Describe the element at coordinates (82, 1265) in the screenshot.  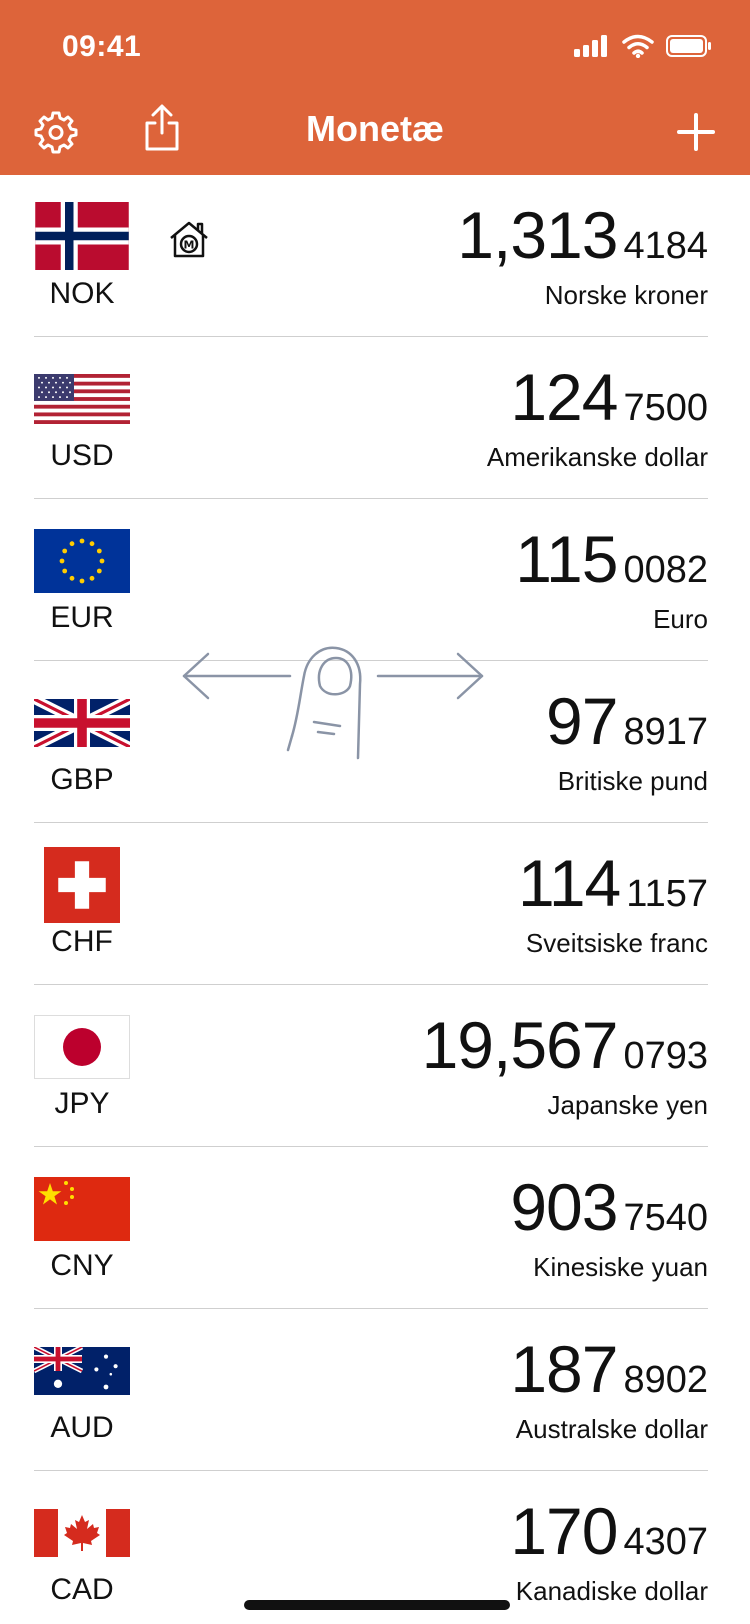
I see `currency-code: CNY` at that location.